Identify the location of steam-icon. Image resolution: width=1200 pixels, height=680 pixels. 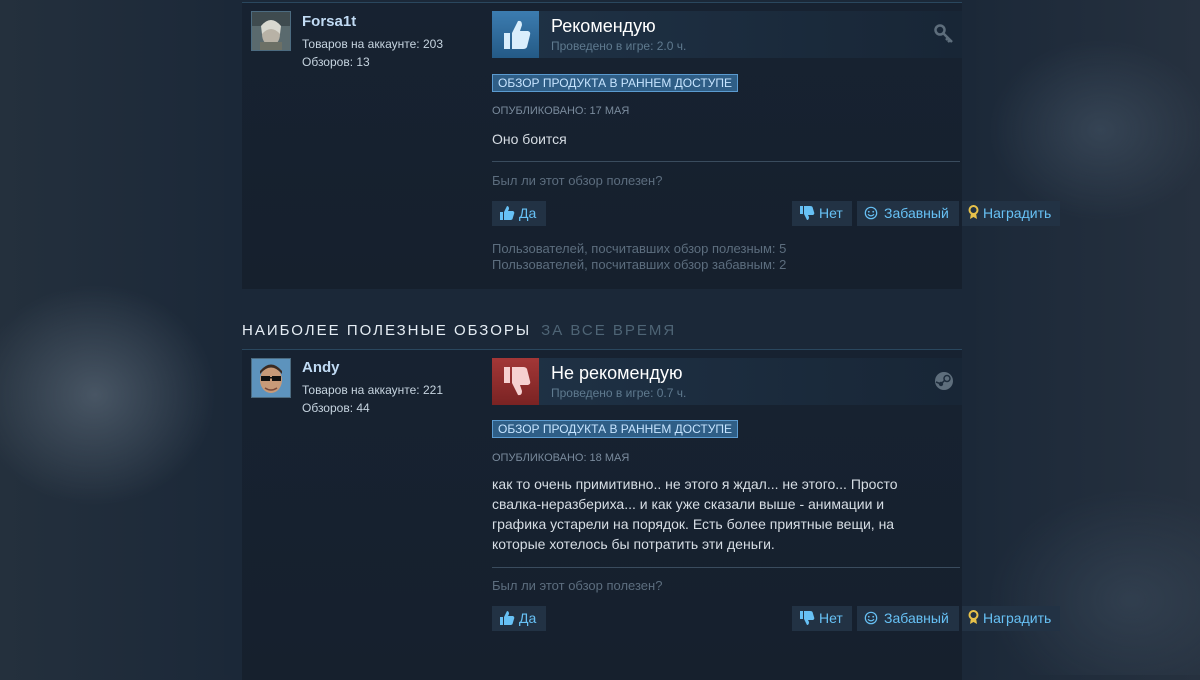
(944, 381).